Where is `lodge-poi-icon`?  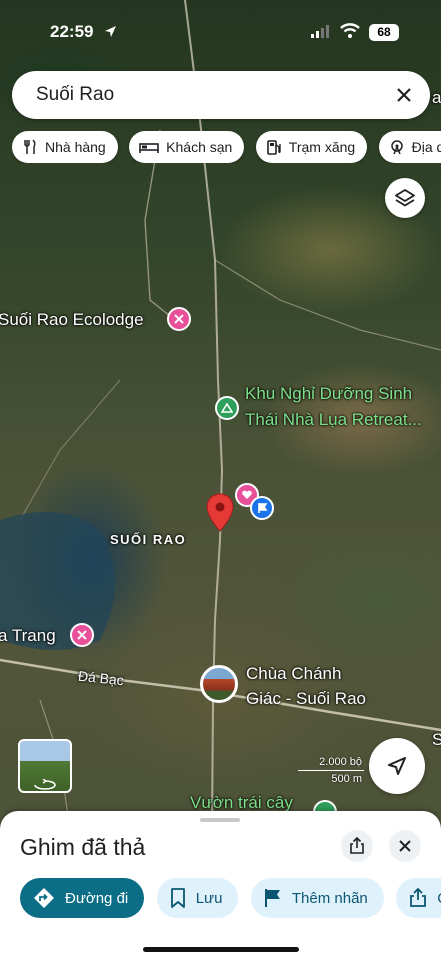 lodge-poi-icon is located at coordinates (179, 319).